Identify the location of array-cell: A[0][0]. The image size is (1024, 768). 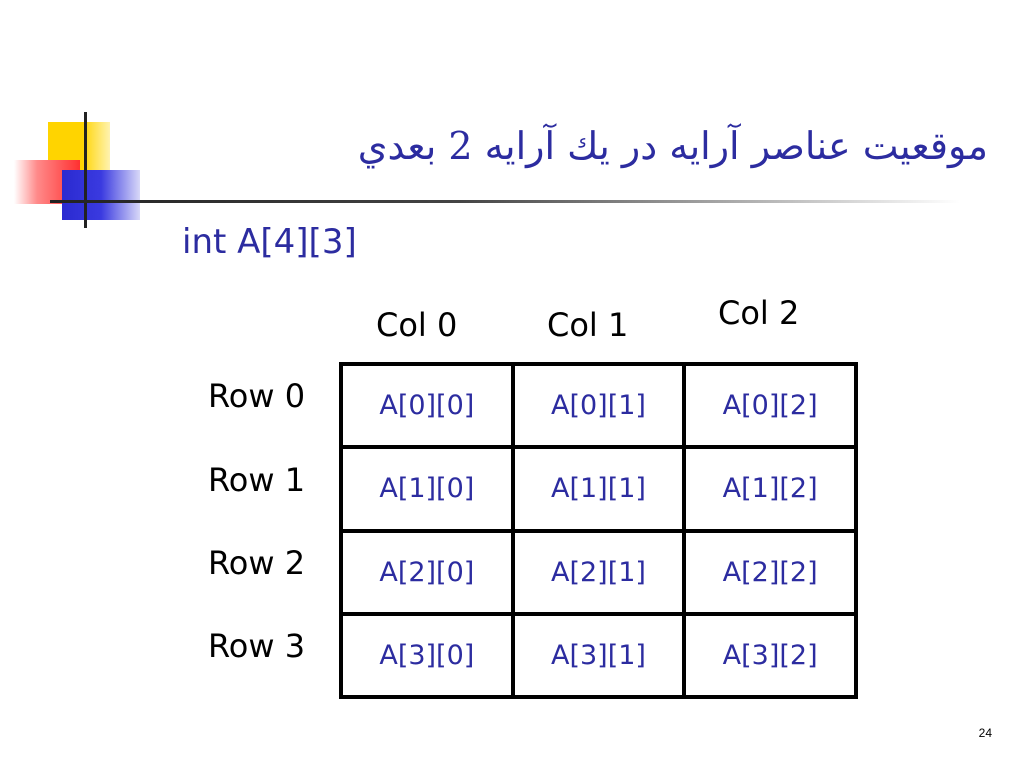
(427, 406).